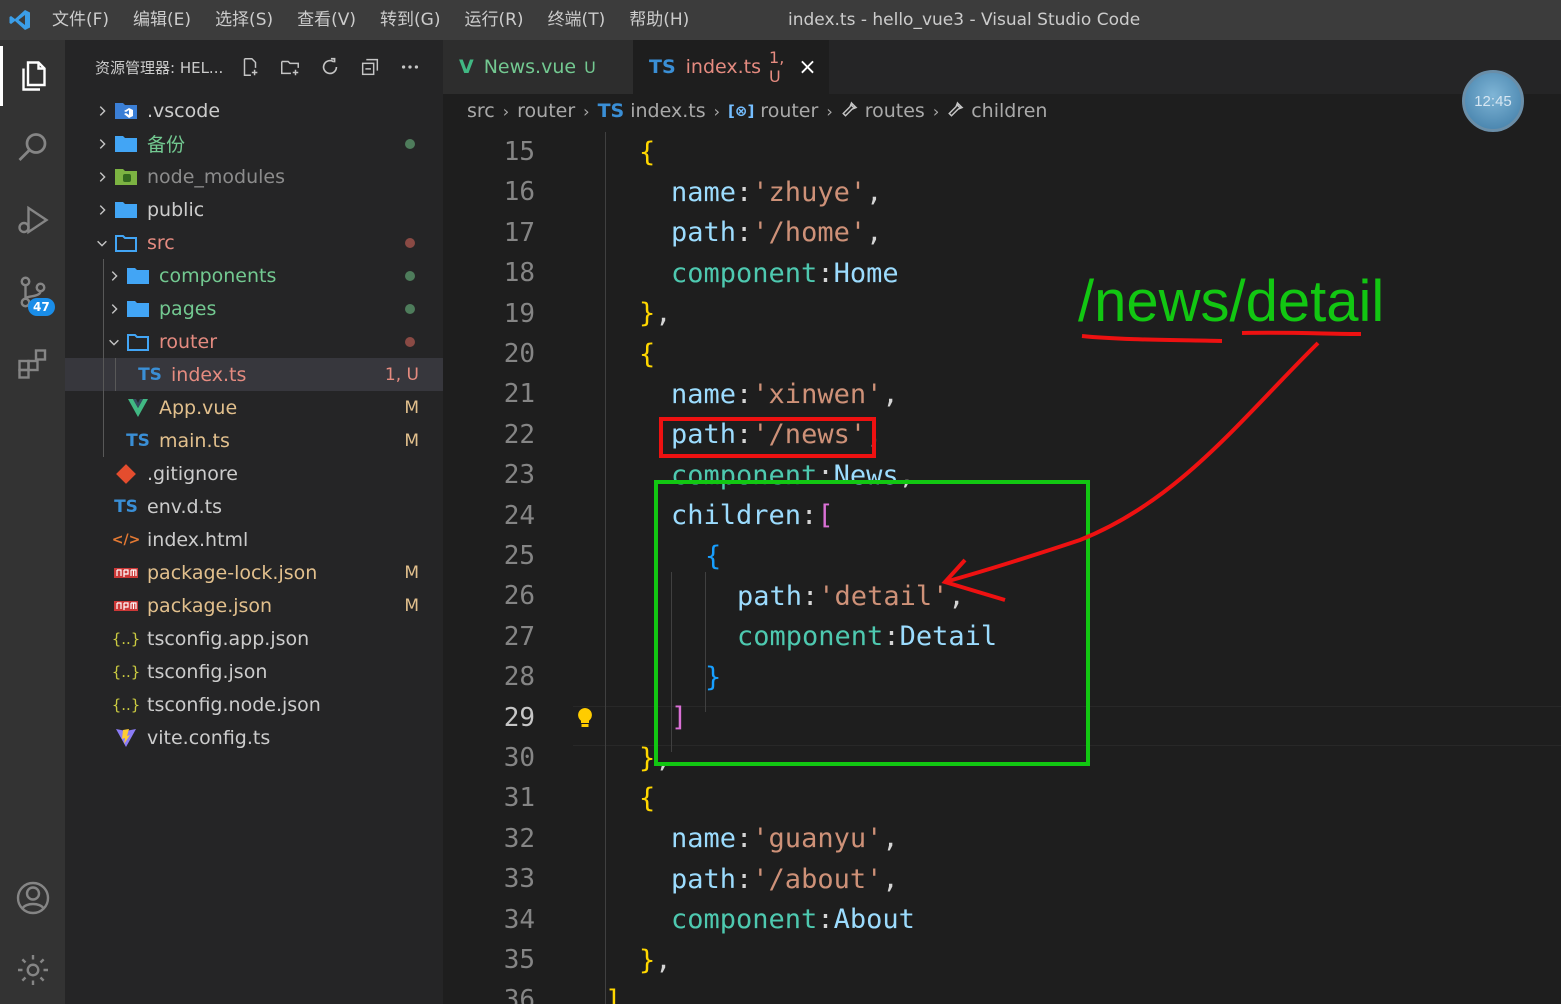 The image size is (1561, 1004). Describe the element at coordinates (198, 539) in the screenshot. I see `tree-item-label: index.html` at that location.